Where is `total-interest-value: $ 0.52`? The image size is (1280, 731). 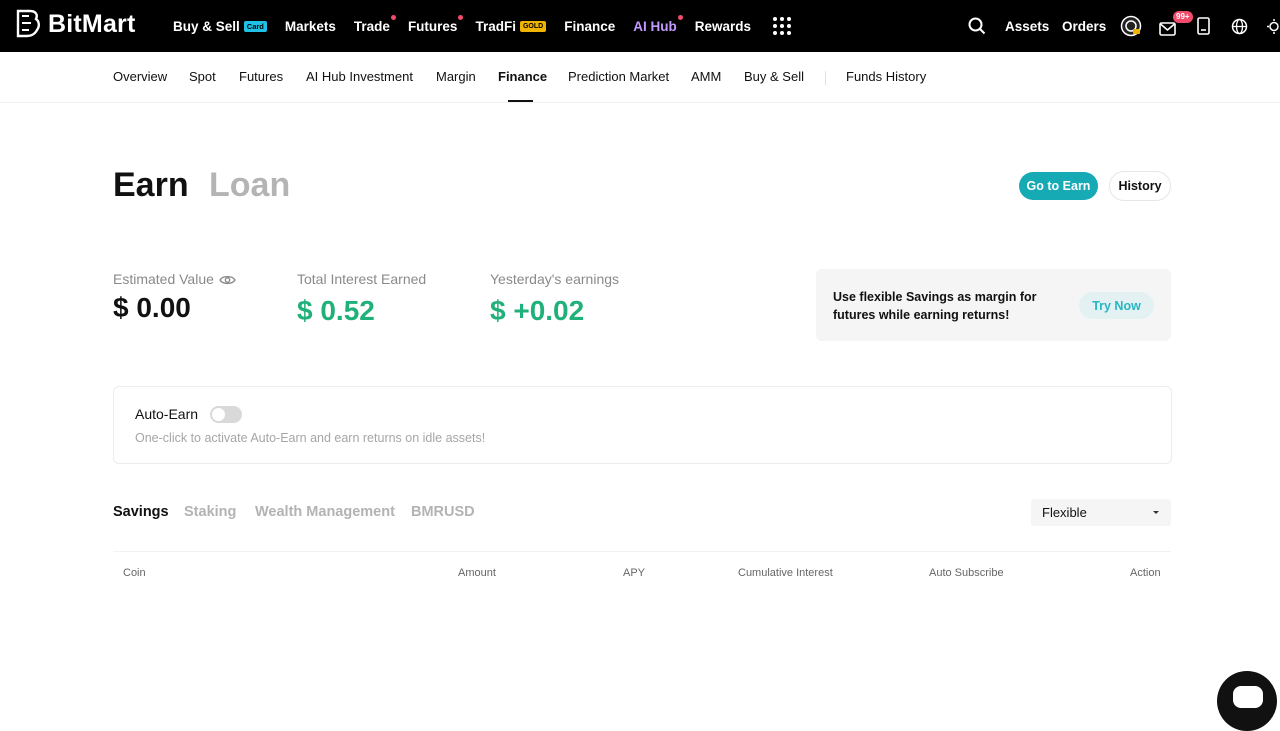
total-interest-value: $ 0.52 is located at coordinates (336, 310).